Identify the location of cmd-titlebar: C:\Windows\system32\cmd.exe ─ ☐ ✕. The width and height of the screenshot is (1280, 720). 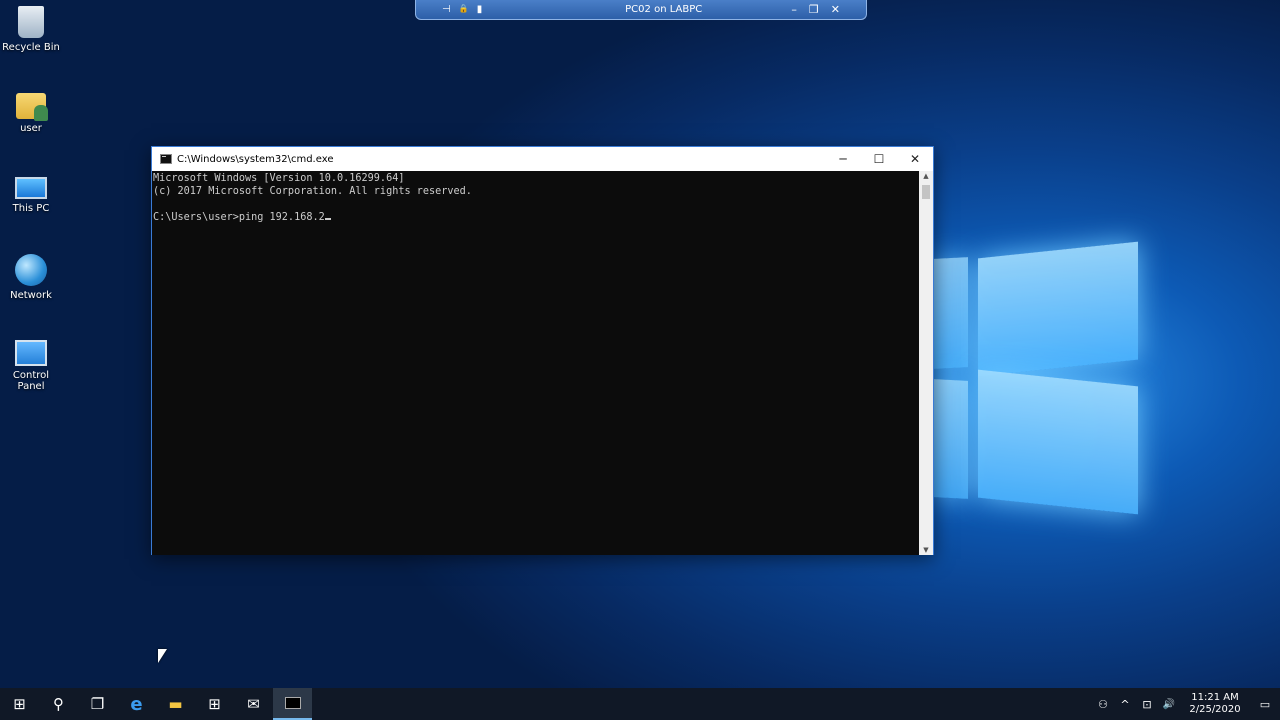
(542, 159).